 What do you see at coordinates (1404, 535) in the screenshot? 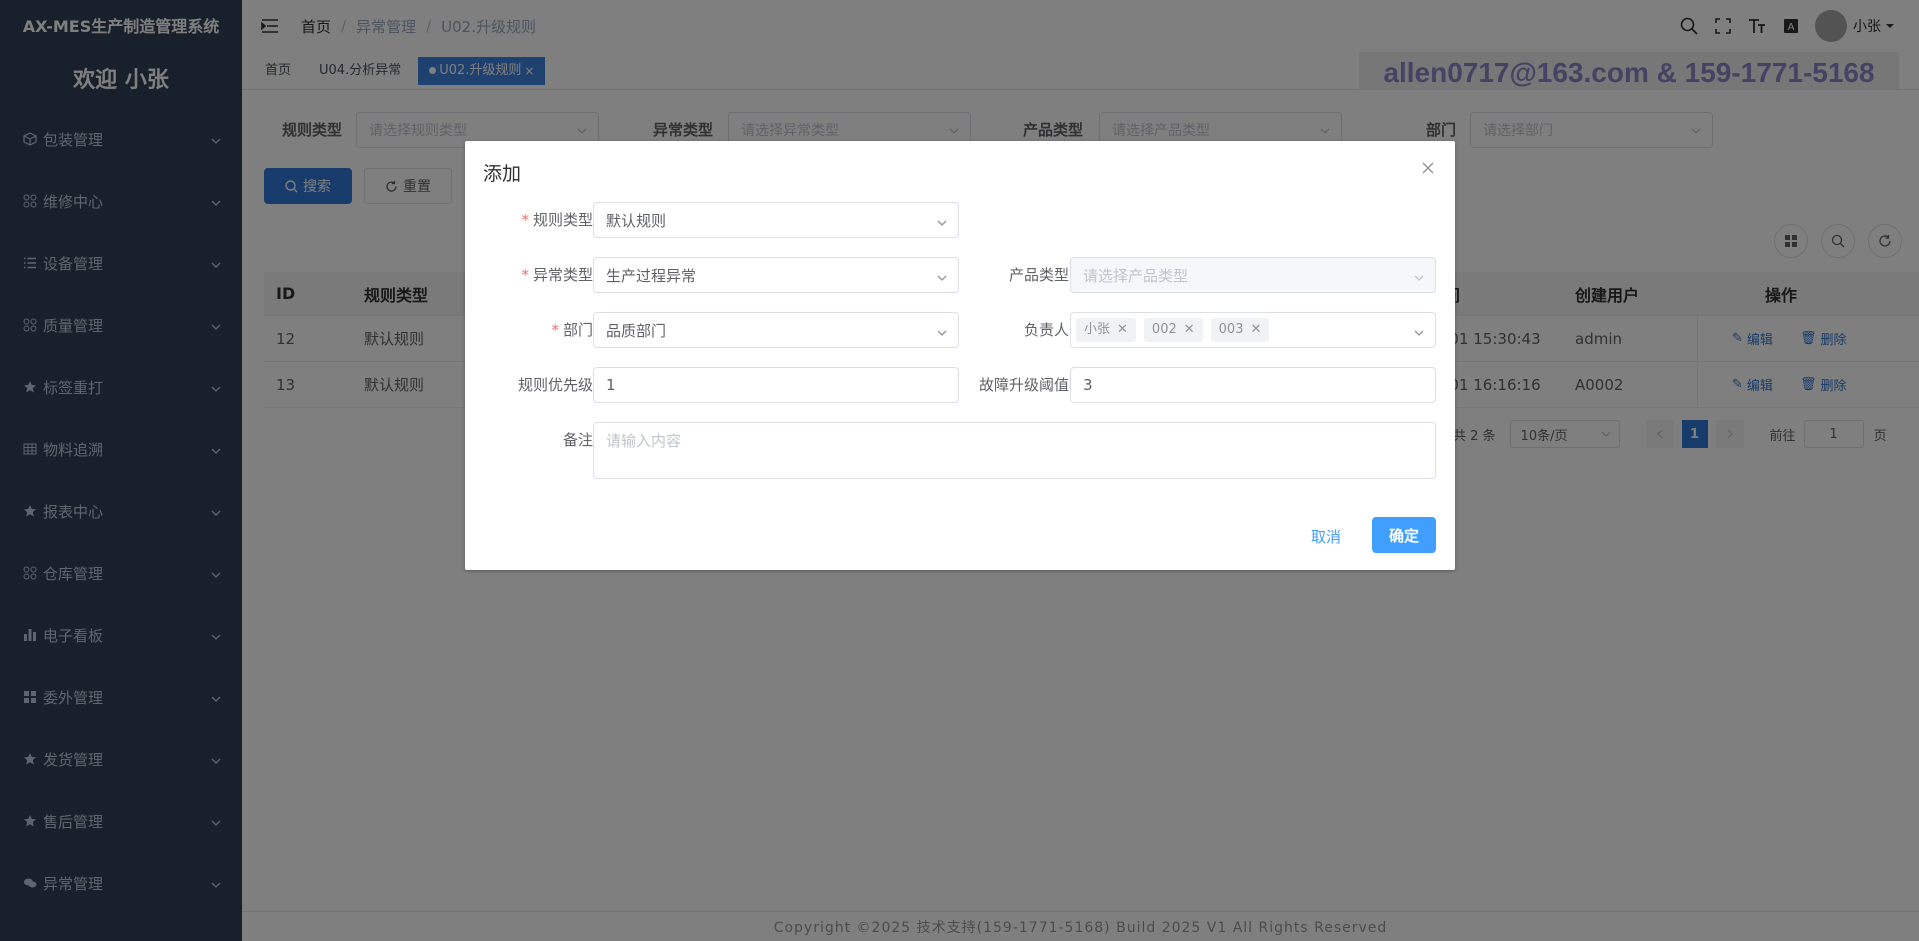
I see `confirm-button: 确定` at bounding box center [1404, 535].